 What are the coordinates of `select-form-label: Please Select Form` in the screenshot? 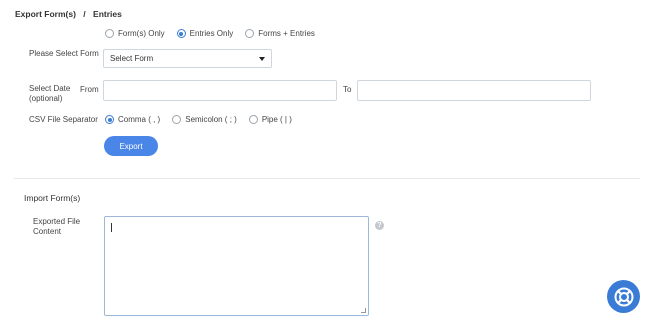 It's located at (64, 53).